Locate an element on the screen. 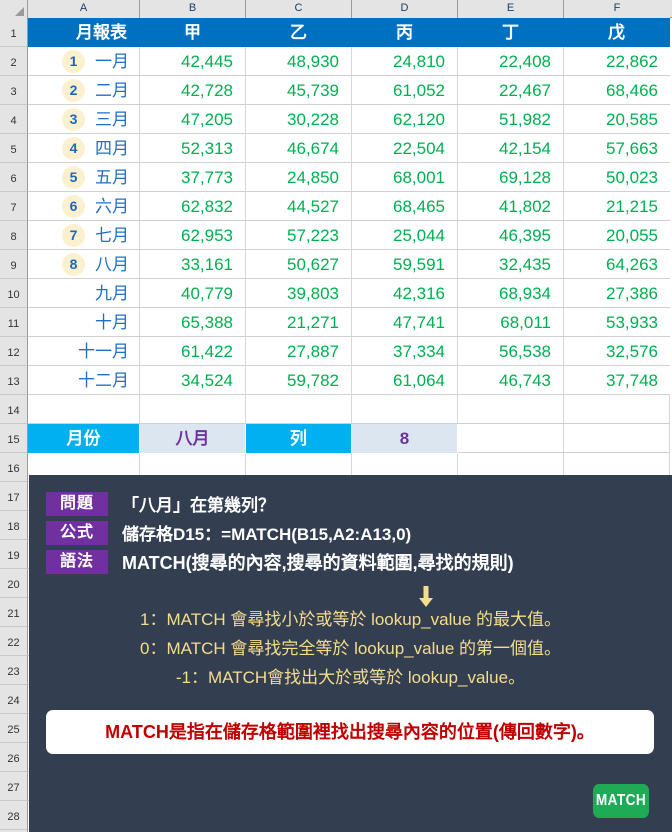  row-header-7: 7 is located at coordinates (14, 206).